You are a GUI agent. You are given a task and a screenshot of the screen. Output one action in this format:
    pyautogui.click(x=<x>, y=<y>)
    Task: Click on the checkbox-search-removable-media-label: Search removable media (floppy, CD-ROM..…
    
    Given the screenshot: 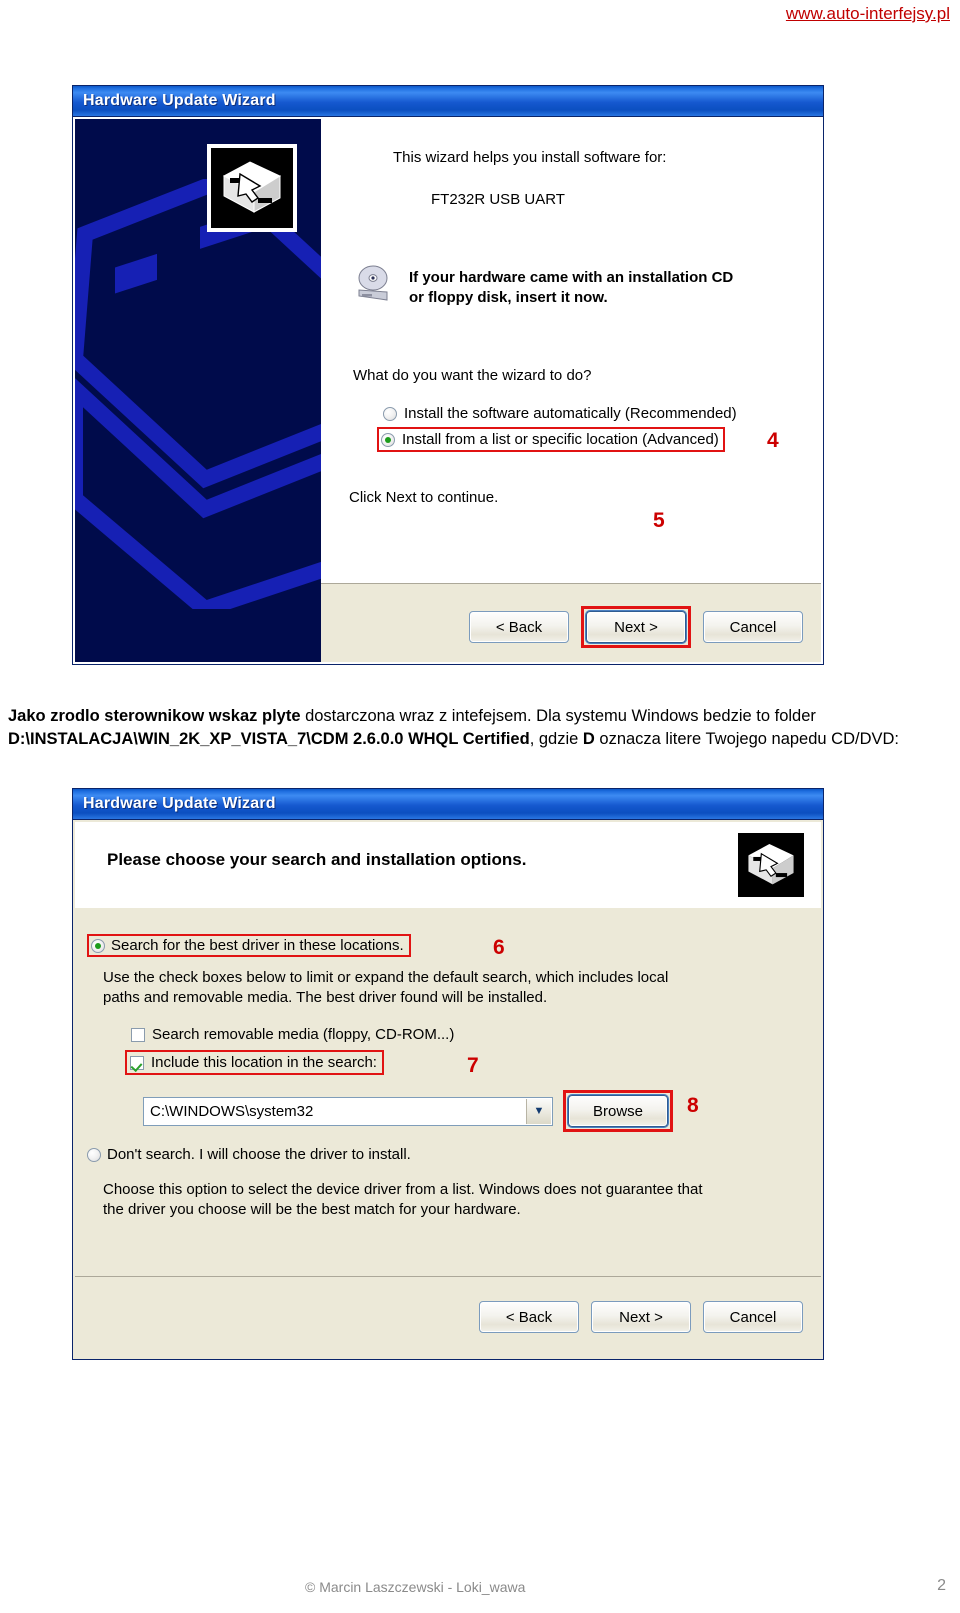 What is the action you would take?
    pyautogui.click(x=303, y=1034)
    